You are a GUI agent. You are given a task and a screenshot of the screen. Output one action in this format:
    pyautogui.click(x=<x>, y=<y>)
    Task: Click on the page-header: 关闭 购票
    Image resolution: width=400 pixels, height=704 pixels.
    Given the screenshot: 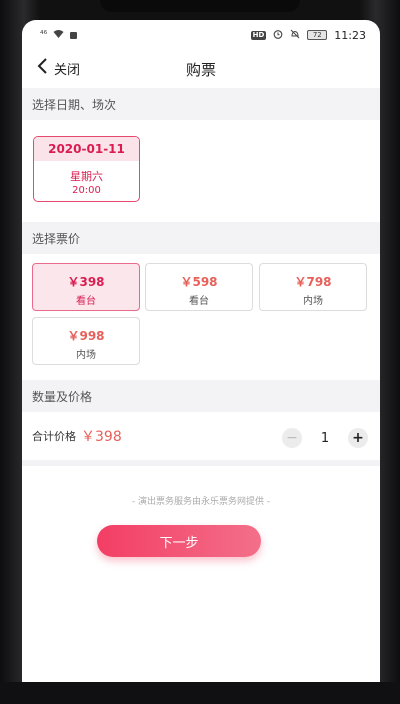 What is the action you would take?
    pyautogui.click(x=201, y=69)
    